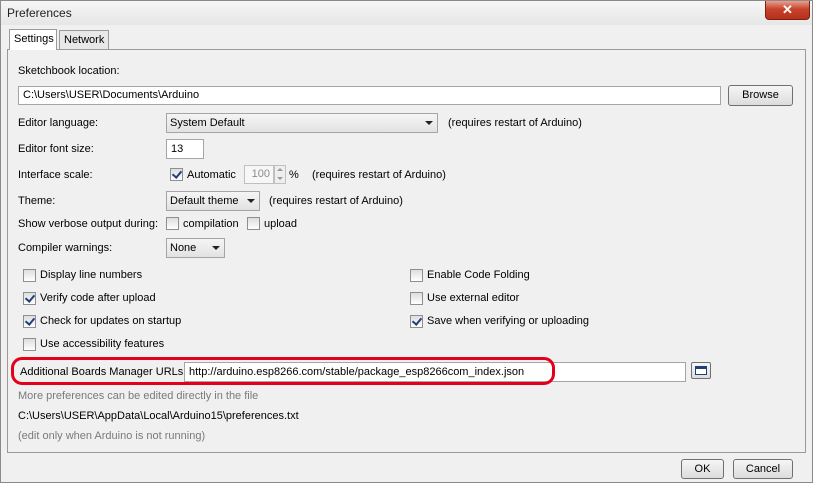  What do you see at coordinates (253, 223) in the screenshot?
I see `verbose-upload-checkbox` at bounding box center [253, 223].